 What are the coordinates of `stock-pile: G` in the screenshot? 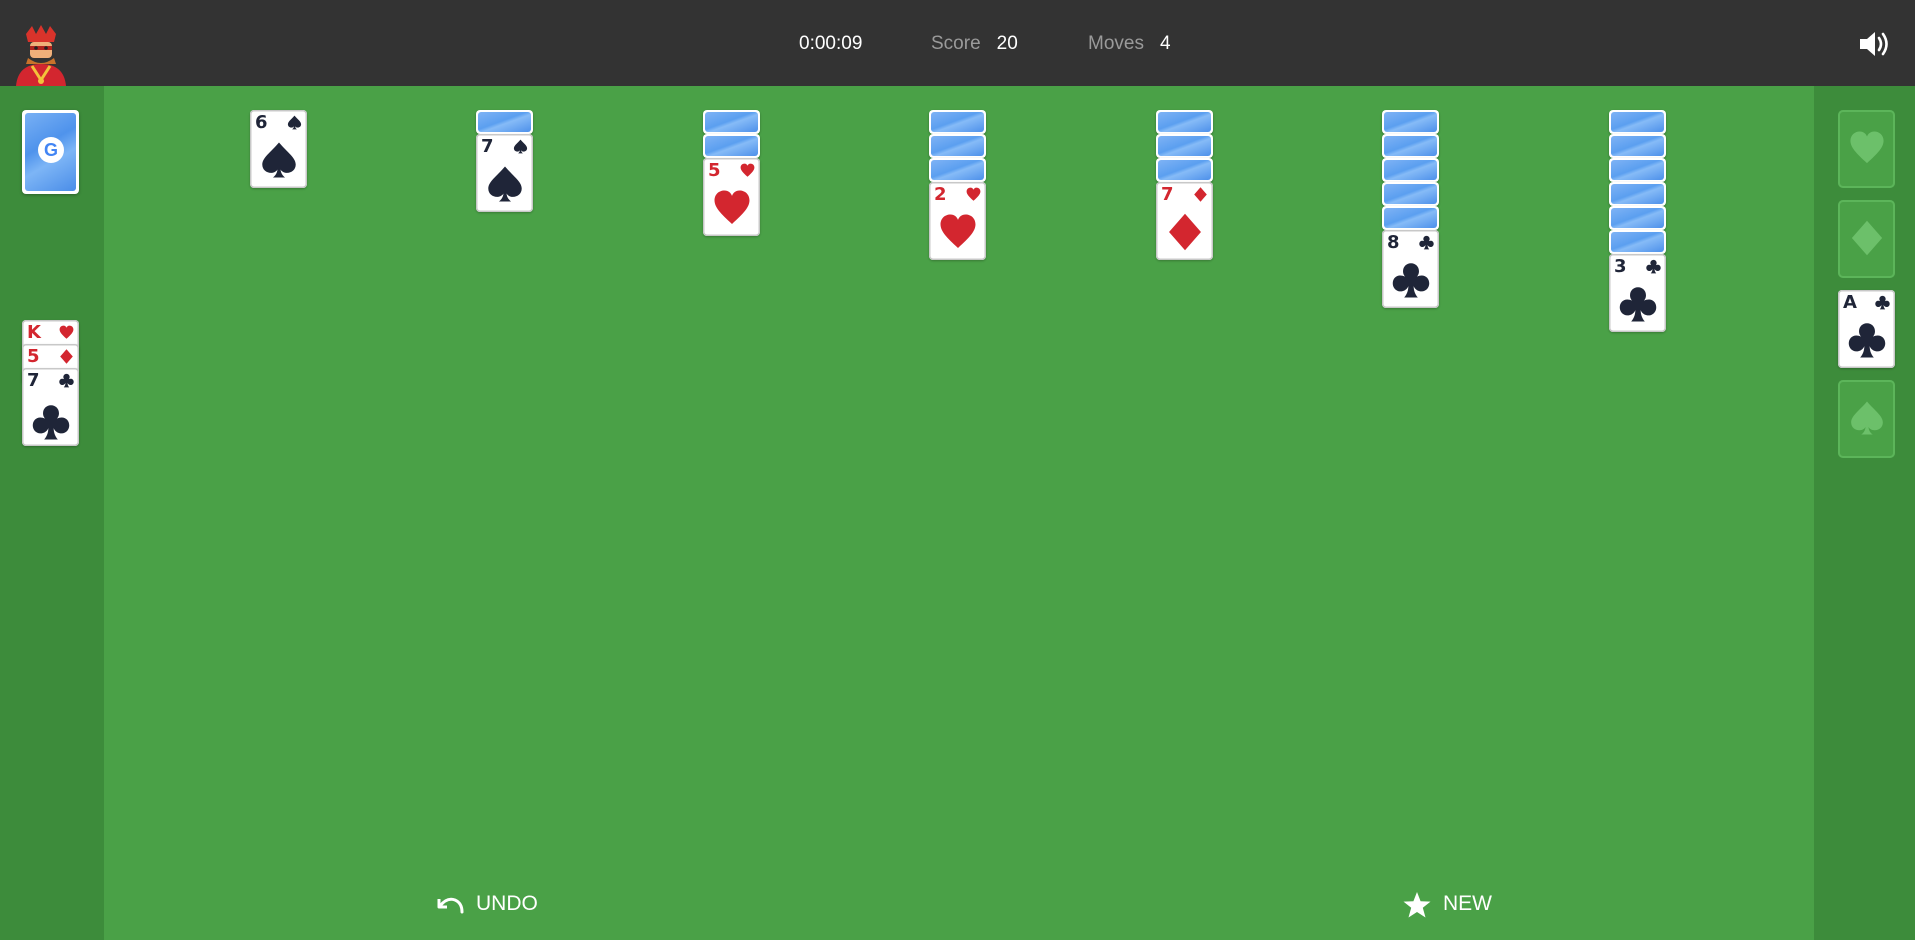 It's located at (50, 152).